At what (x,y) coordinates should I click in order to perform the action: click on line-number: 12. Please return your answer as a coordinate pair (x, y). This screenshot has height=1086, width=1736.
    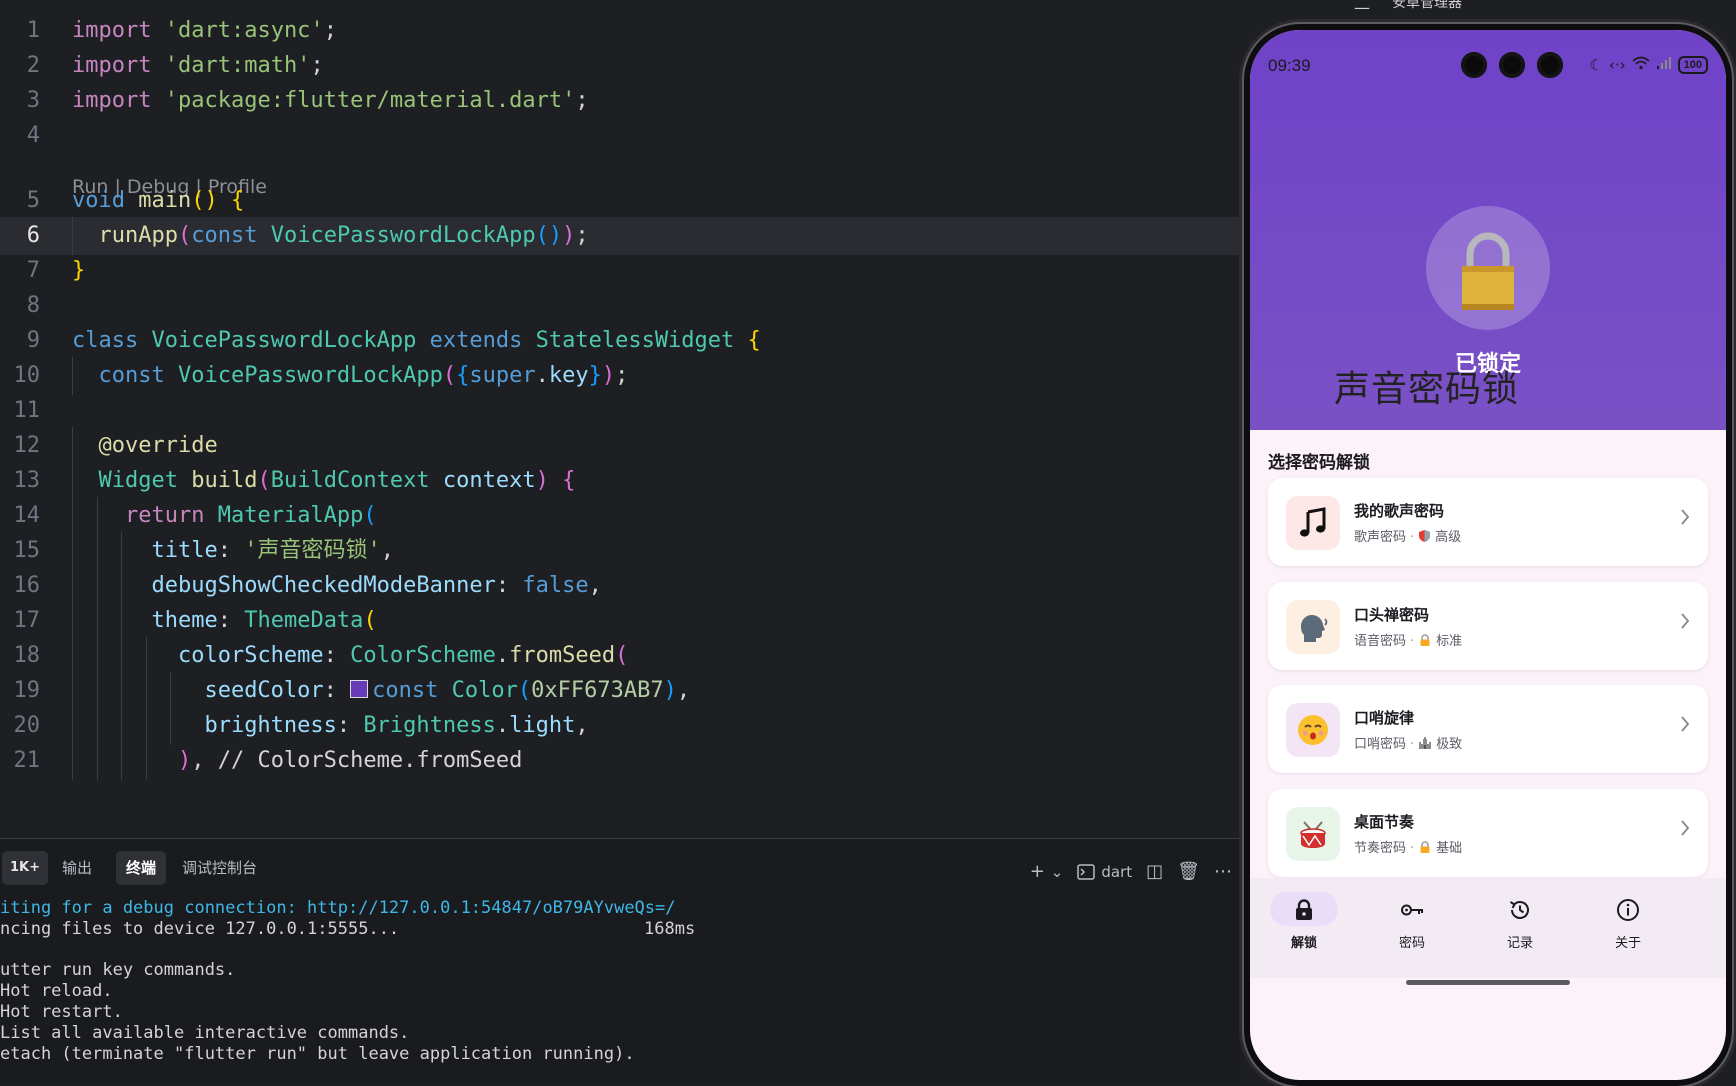
    Looking at the image, I should click on (20, 446).